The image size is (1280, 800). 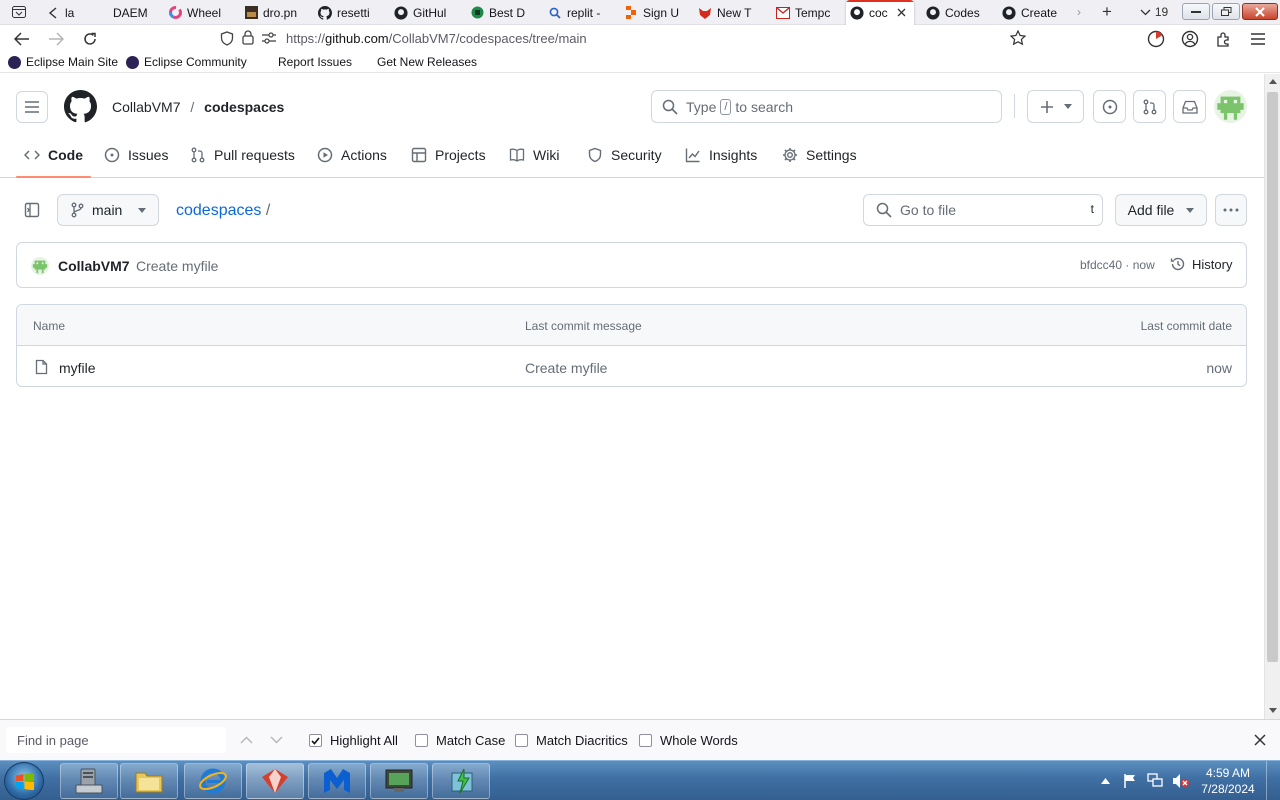 What do you see at coordinates (631, 366) in the screenshot?
I see `table-row: myfile Create myfile now` at bounding box center [631, 366].